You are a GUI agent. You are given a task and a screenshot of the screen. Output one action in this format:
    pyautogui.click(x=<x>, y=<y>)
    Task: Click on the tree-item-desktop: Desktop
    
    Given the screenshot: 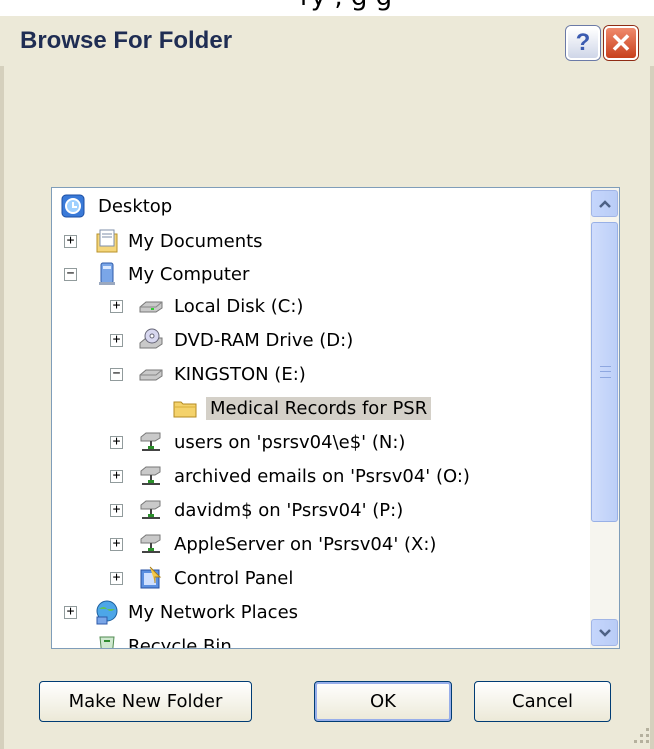 What is the action you would take?
    pyautogui.click(x=317, y=206)
    